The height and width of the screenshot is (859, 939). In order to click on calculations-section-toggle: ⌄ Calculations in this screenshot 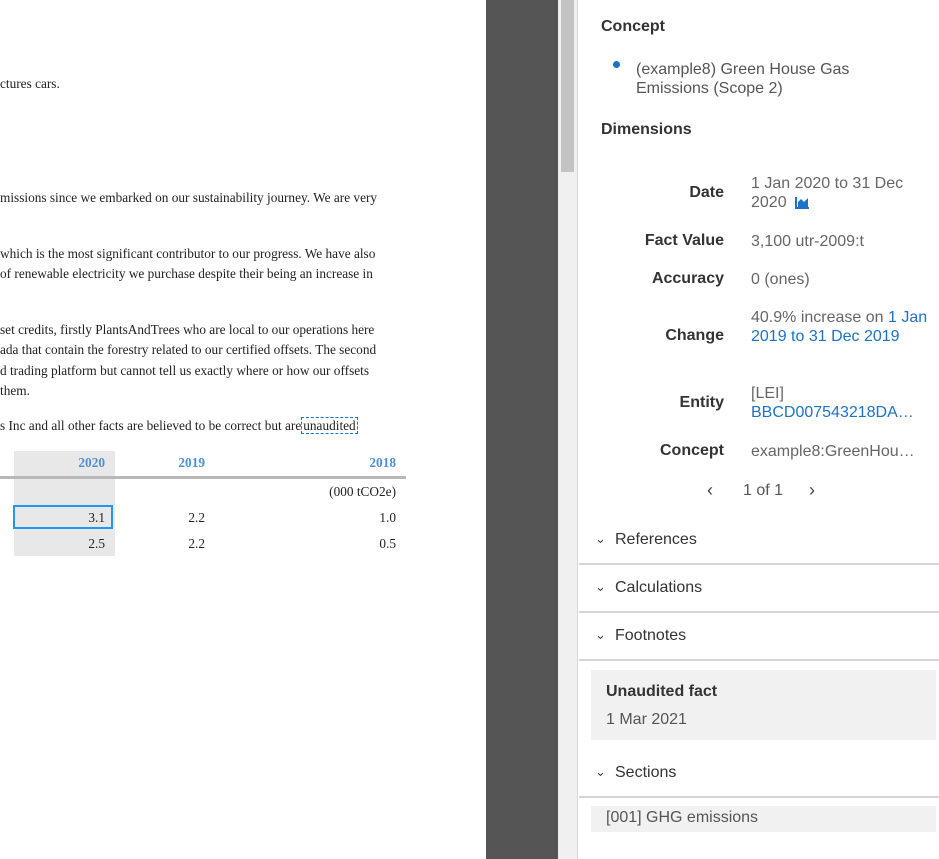, I will do `click(759, 589)`.